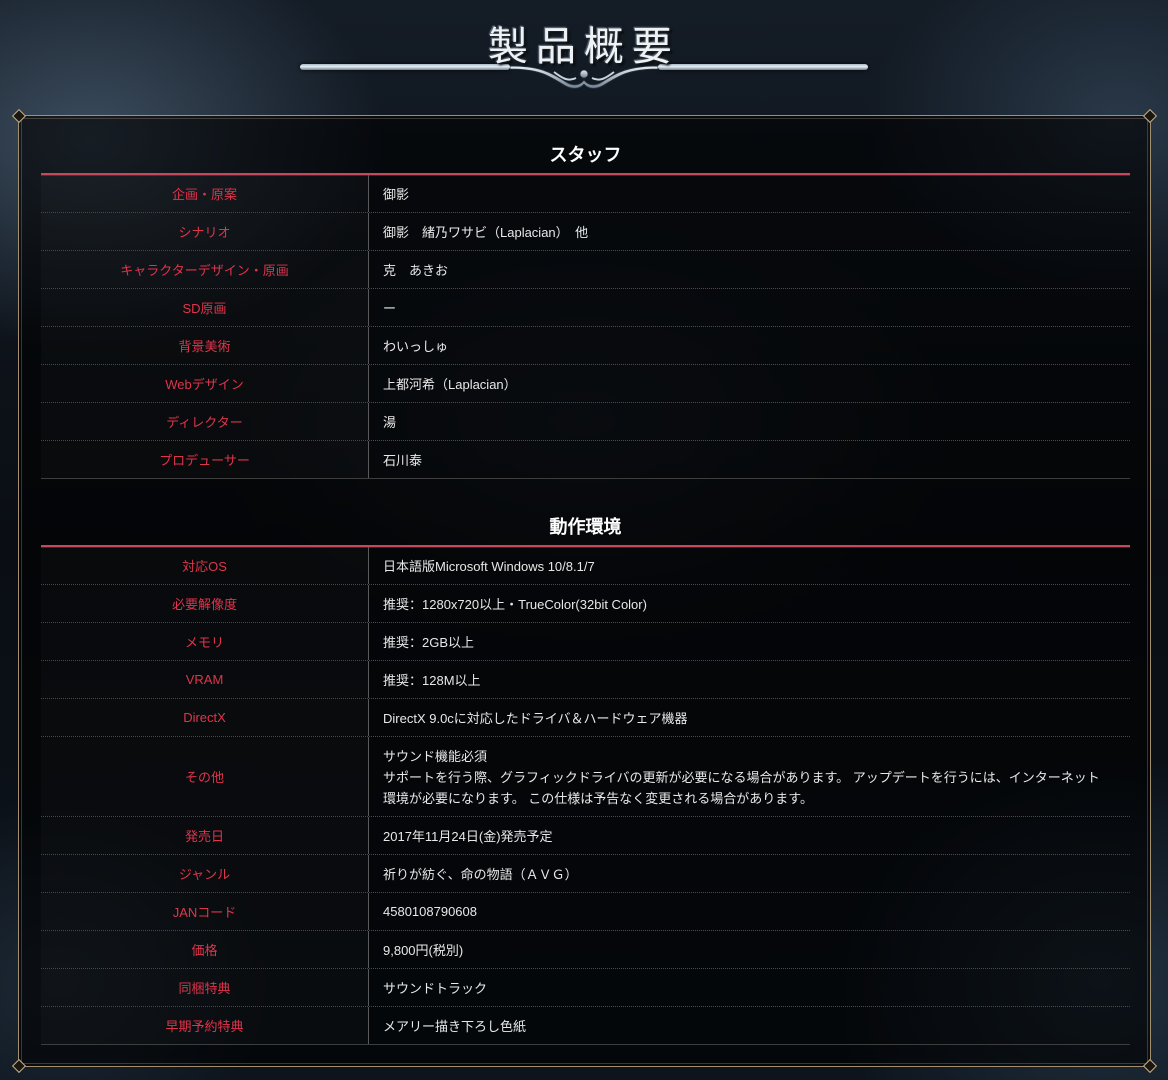 This screenshot has height=1080, width=1168. Describe the element at coordinates (480, 874) in the screenshot. I see `row-value: 祈りが紡ぐ、命の物語（ＡＶＧ）` at that location.